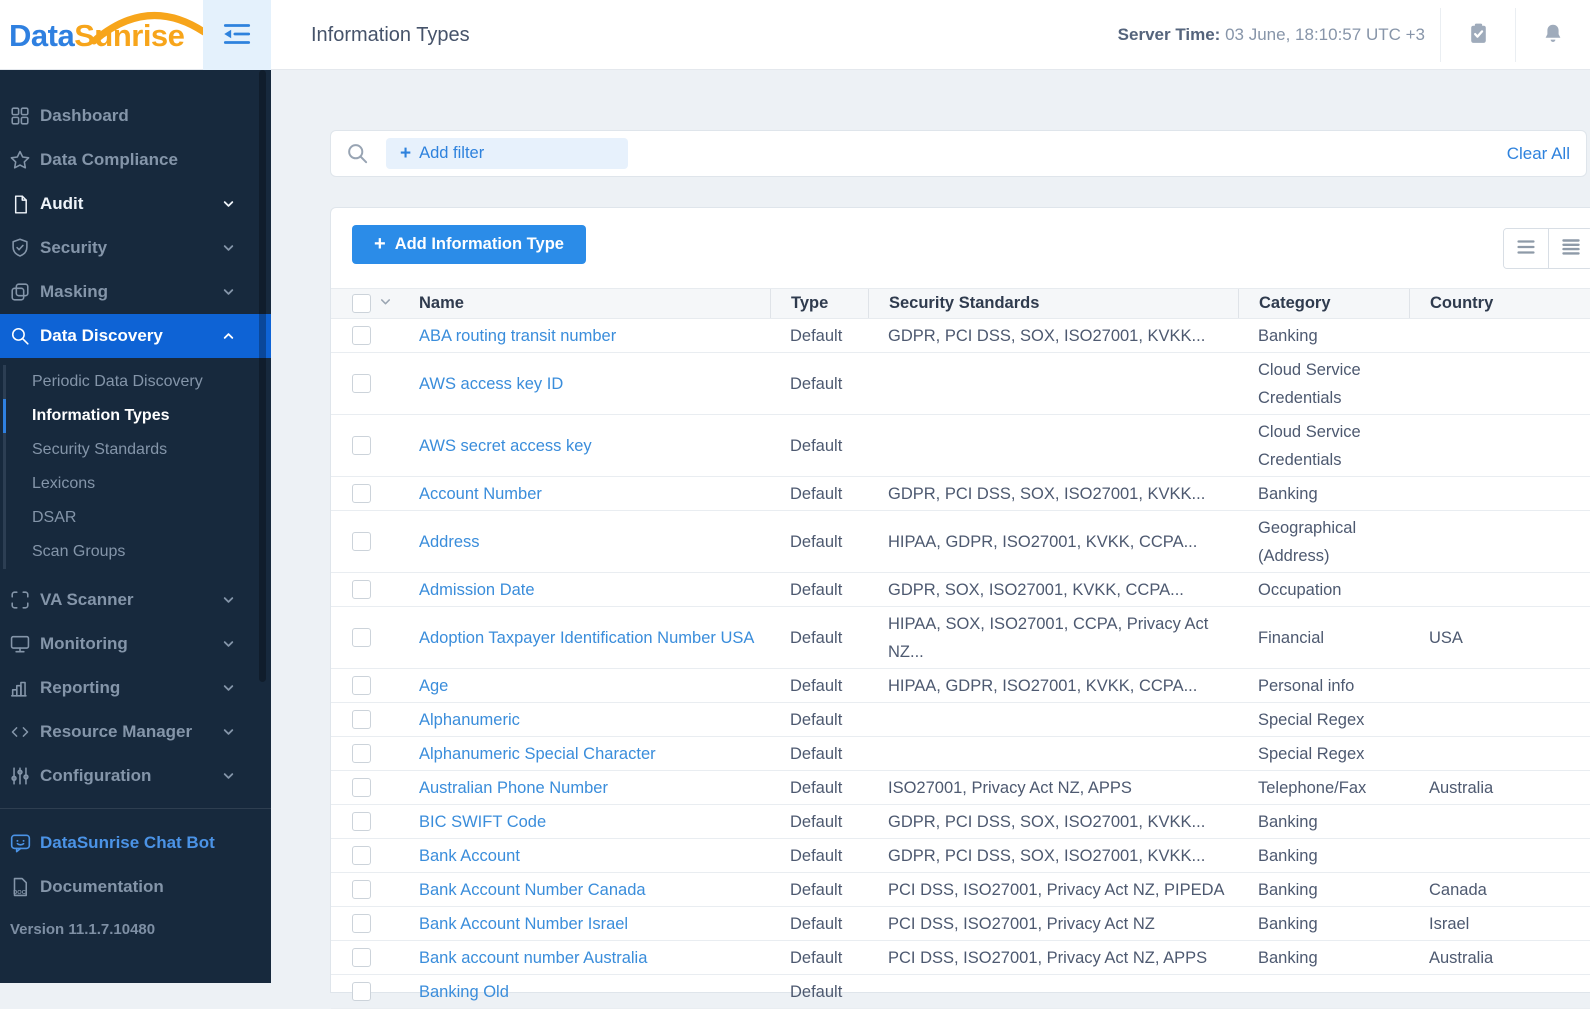 Image resolution: width=1590 pixels, height=1009 pixels. I want to click on information-type-link: Australian Phone Number, so click(513, 788).